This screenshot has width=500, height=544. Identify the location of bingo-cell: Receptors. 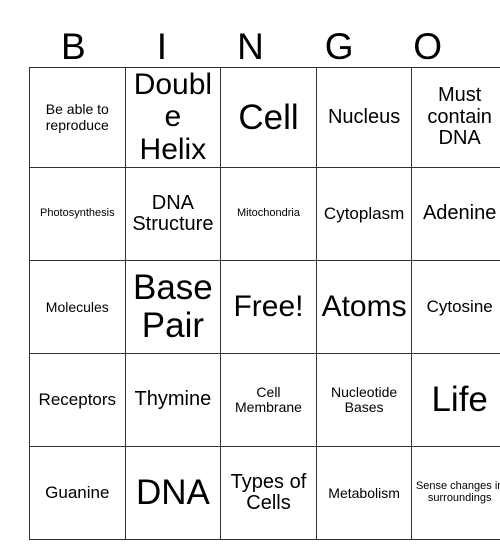
(77, 400).